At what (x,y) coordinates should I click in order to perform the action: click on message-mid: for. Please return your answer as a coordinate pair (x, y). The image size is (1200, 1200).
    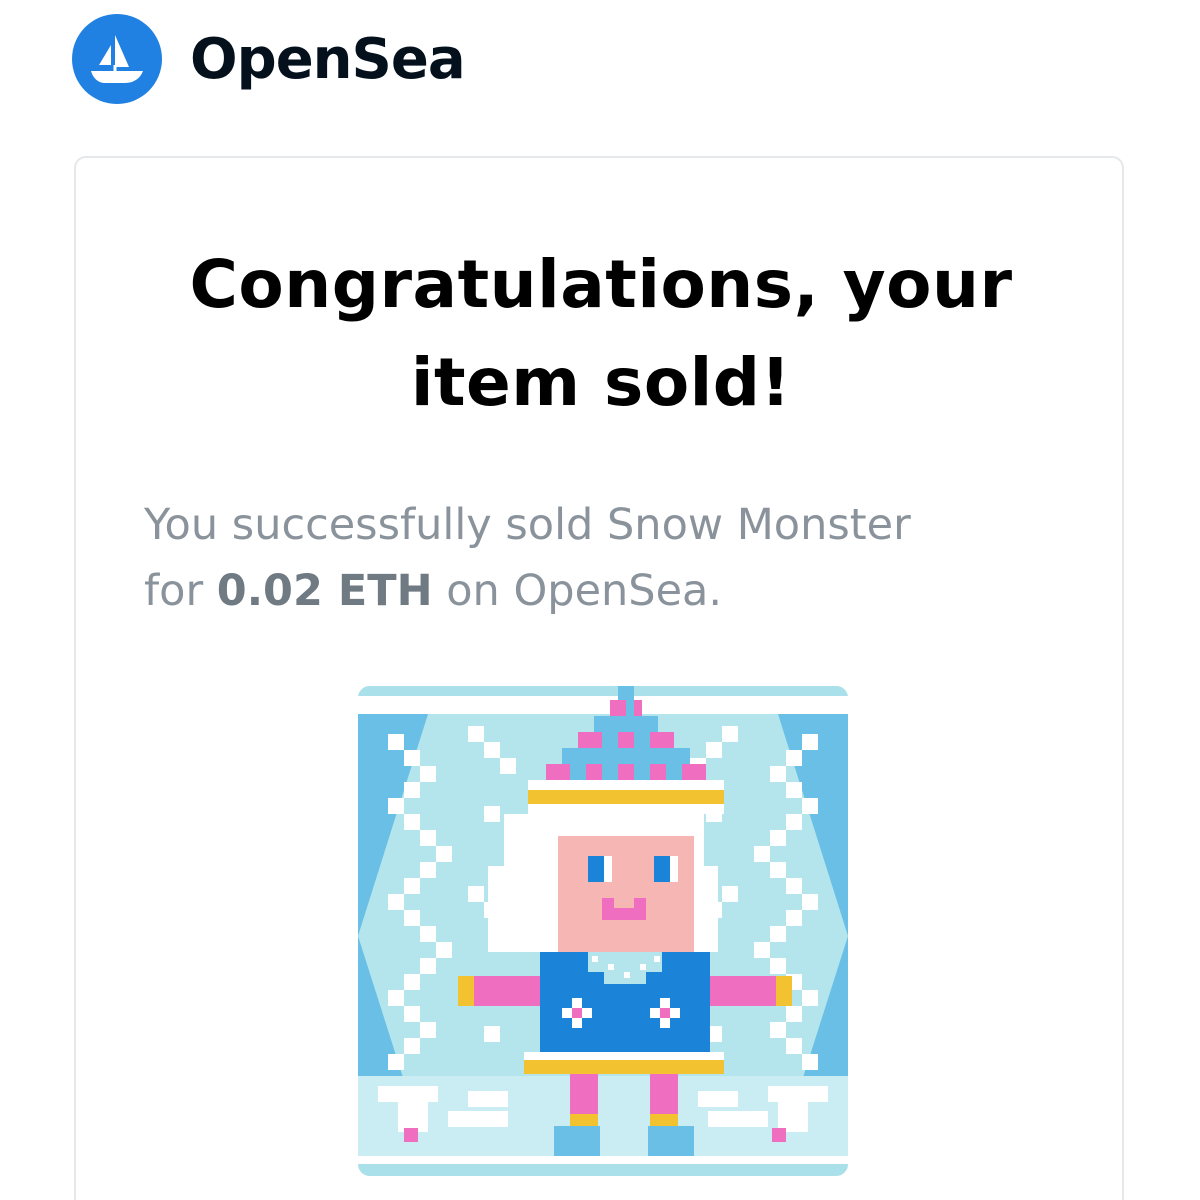
    Looking at the image, I should click on (180, 591).